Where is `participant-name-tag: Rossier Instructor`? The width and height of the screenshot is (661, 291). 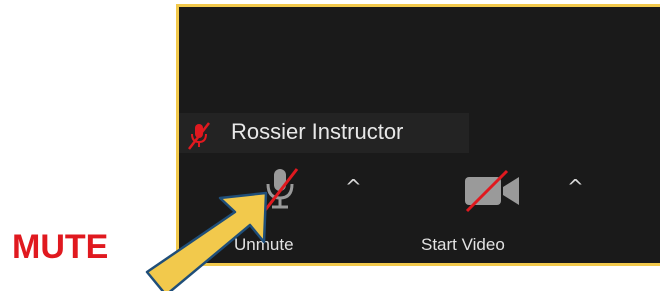 participant-name-tag: Rossier Instructor is located at coordinates (324, 133).